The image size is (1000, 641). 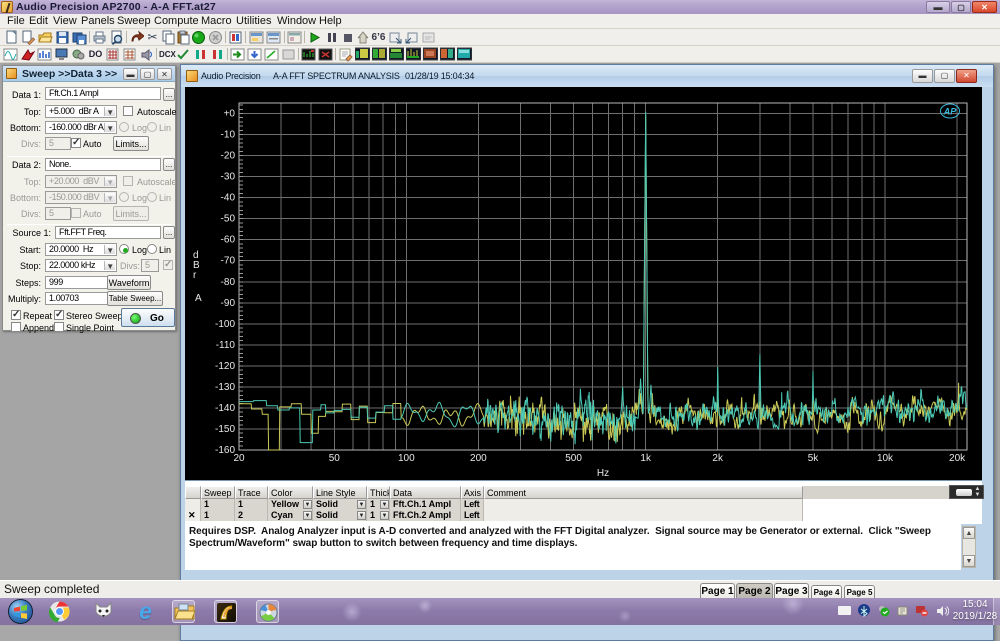 What do you see at coordinates (239, 458) in the screenshot?
I see `svg-text: 20` at bounding box center [239, 458].